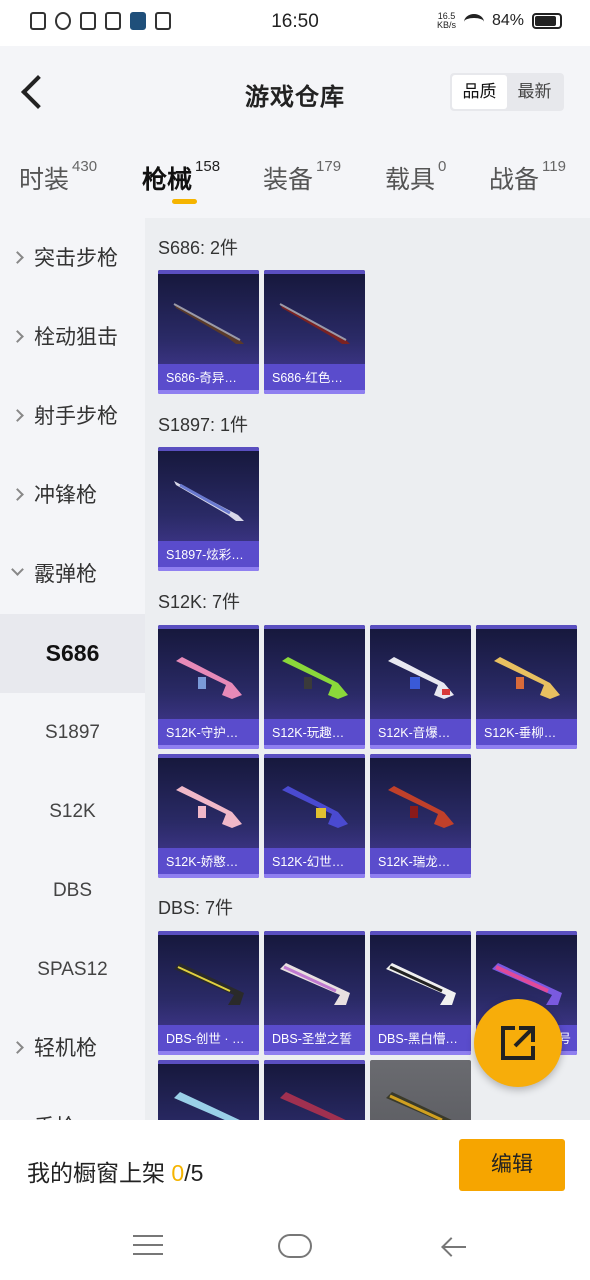 This screenshot has width=590, height=1280. I want to click on wifi-icon, so click(473, 21).